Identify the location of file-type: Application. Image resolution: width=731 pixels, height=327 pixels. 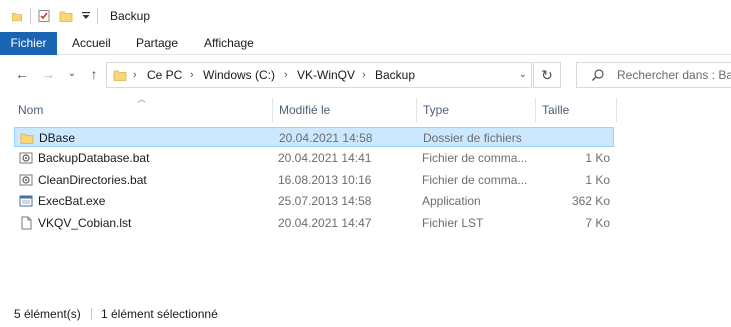
(451, 201).